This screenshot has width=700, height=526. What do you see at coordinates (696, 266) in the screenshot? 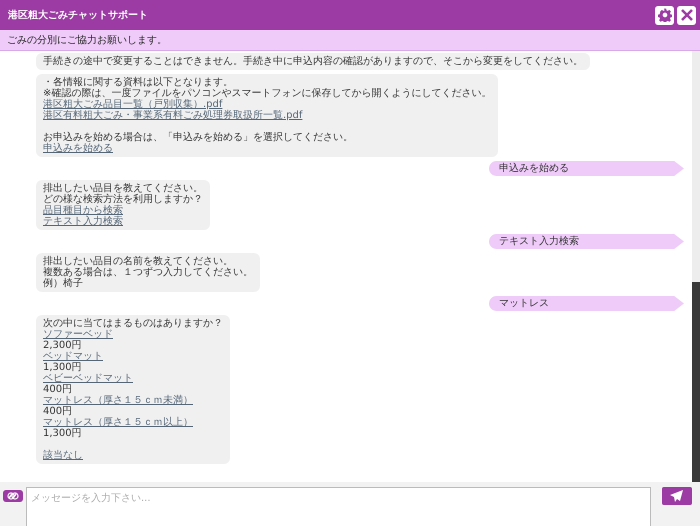
I see `scrollbar` at bounding box center [696, 266].